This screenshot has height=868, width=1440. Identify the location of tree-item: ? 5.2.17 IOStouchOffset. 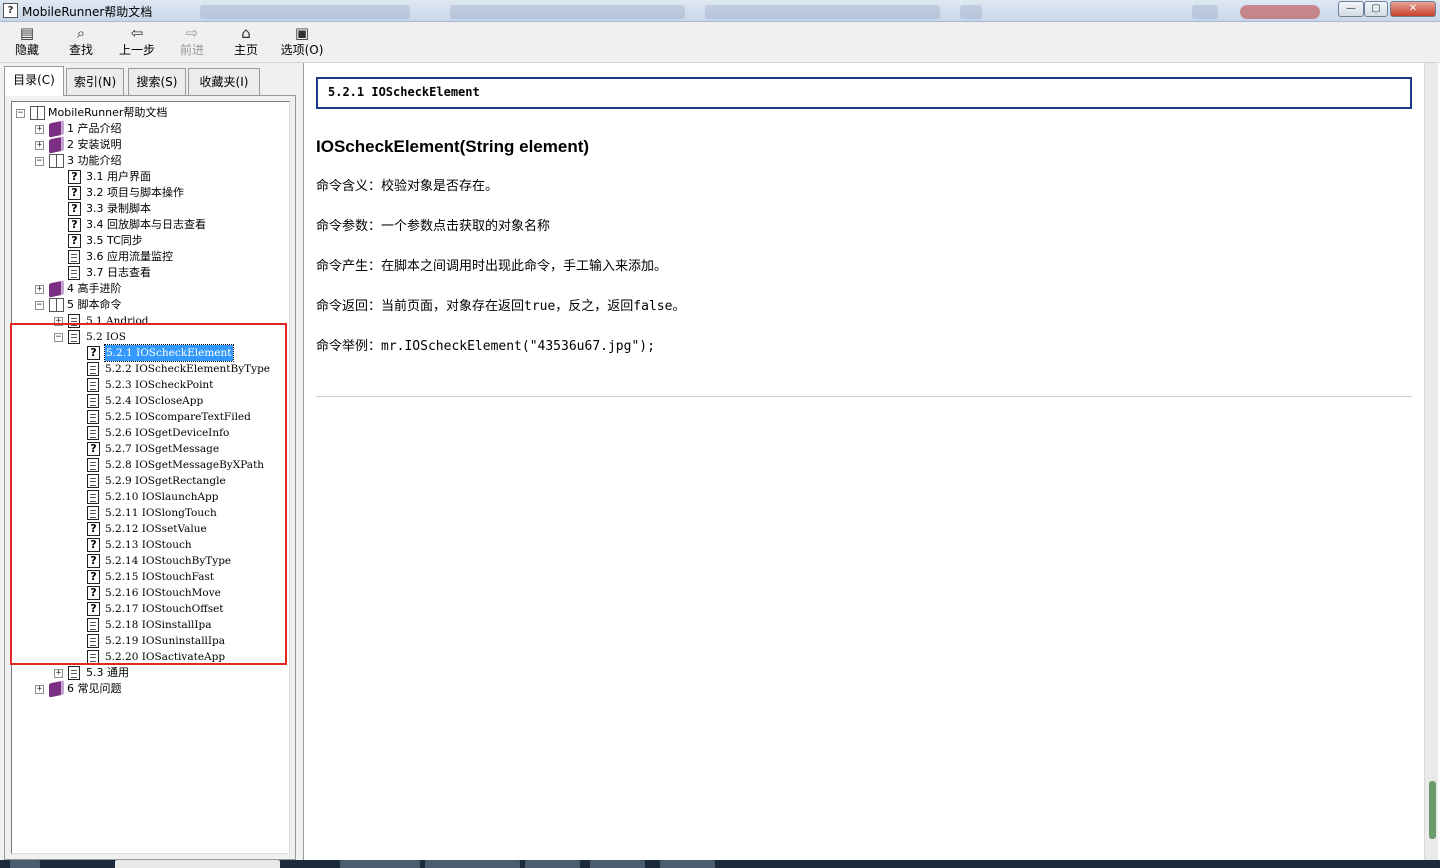
(150, 609).